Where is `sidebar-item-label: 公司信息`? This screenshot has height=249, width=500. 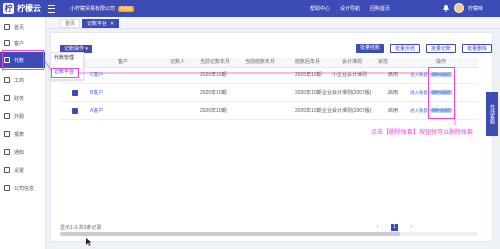 sidebar-item-label: 公司信息 is located at coordinates (24, 188).